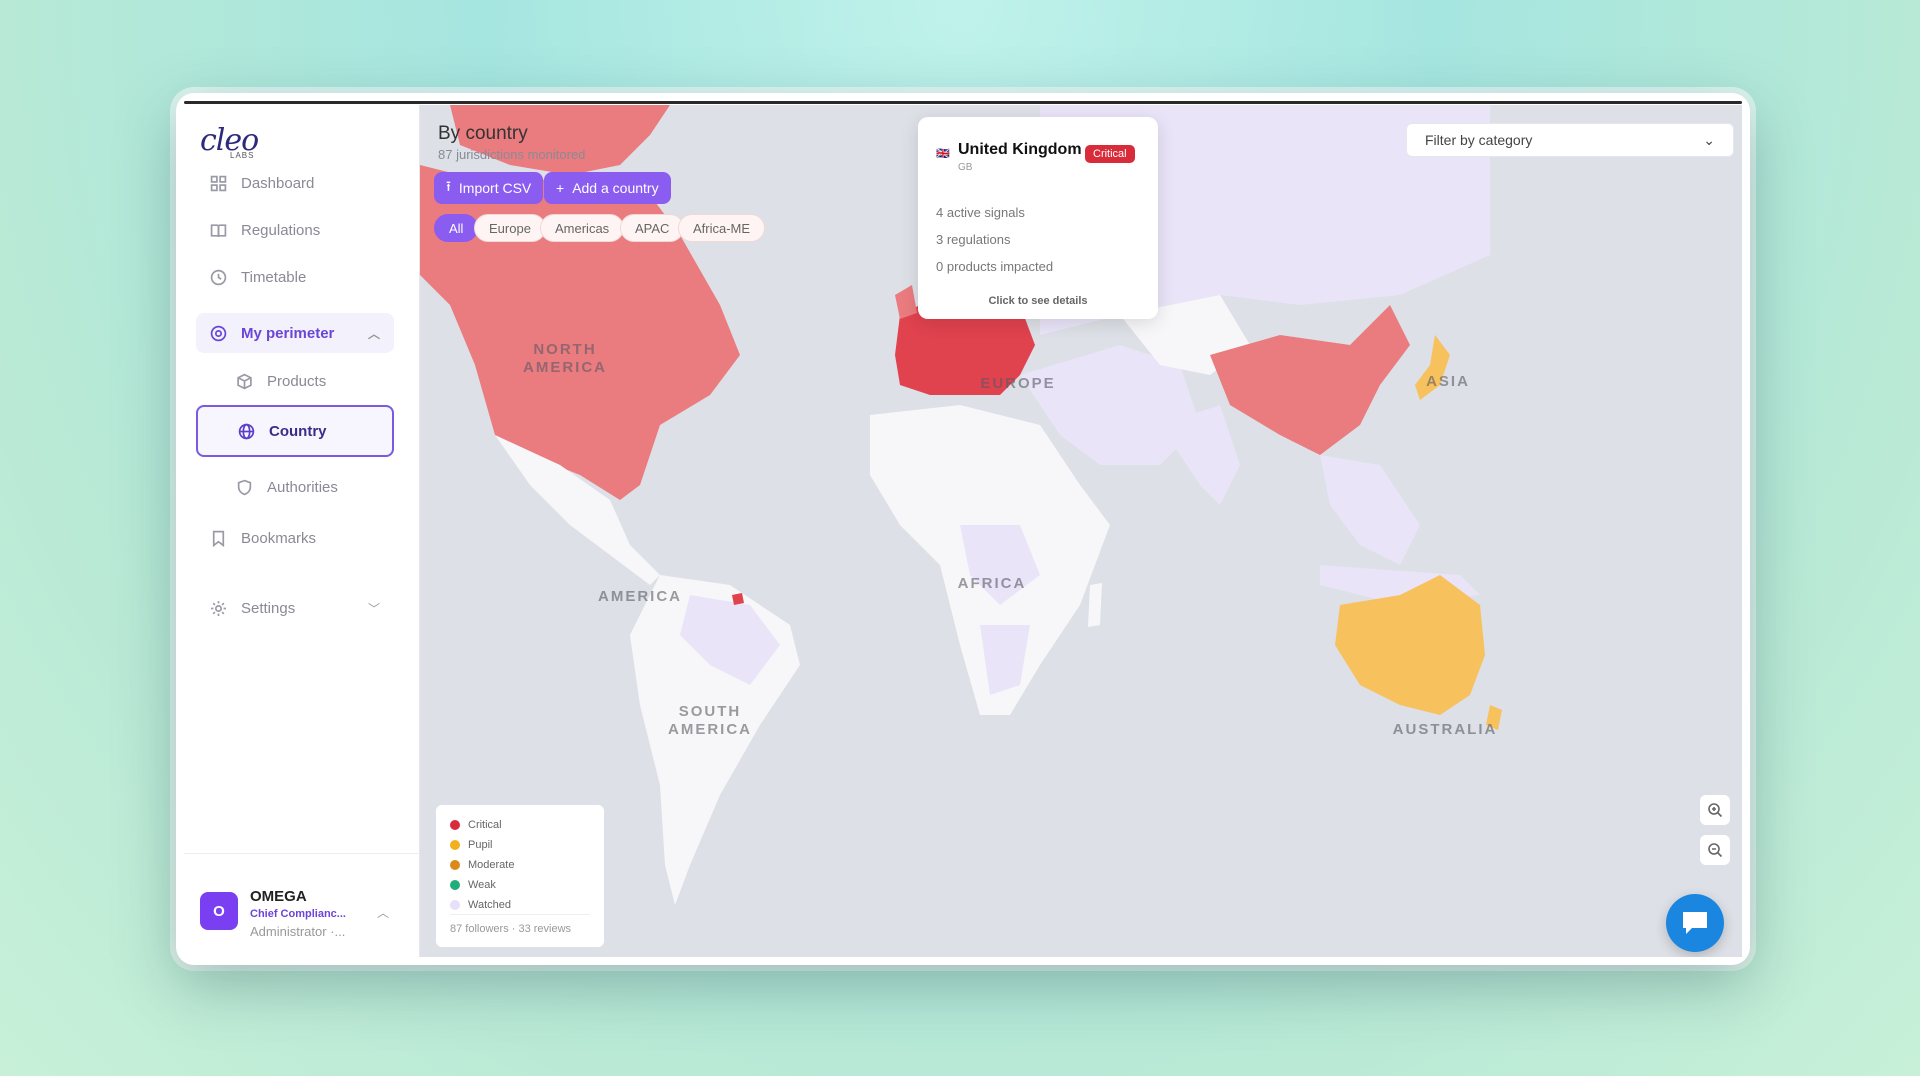  What do you see at coordinates (302, 487) in the screenshot?
I see `sidebar-item-label: Authorities` at bounding box center [302, 487].